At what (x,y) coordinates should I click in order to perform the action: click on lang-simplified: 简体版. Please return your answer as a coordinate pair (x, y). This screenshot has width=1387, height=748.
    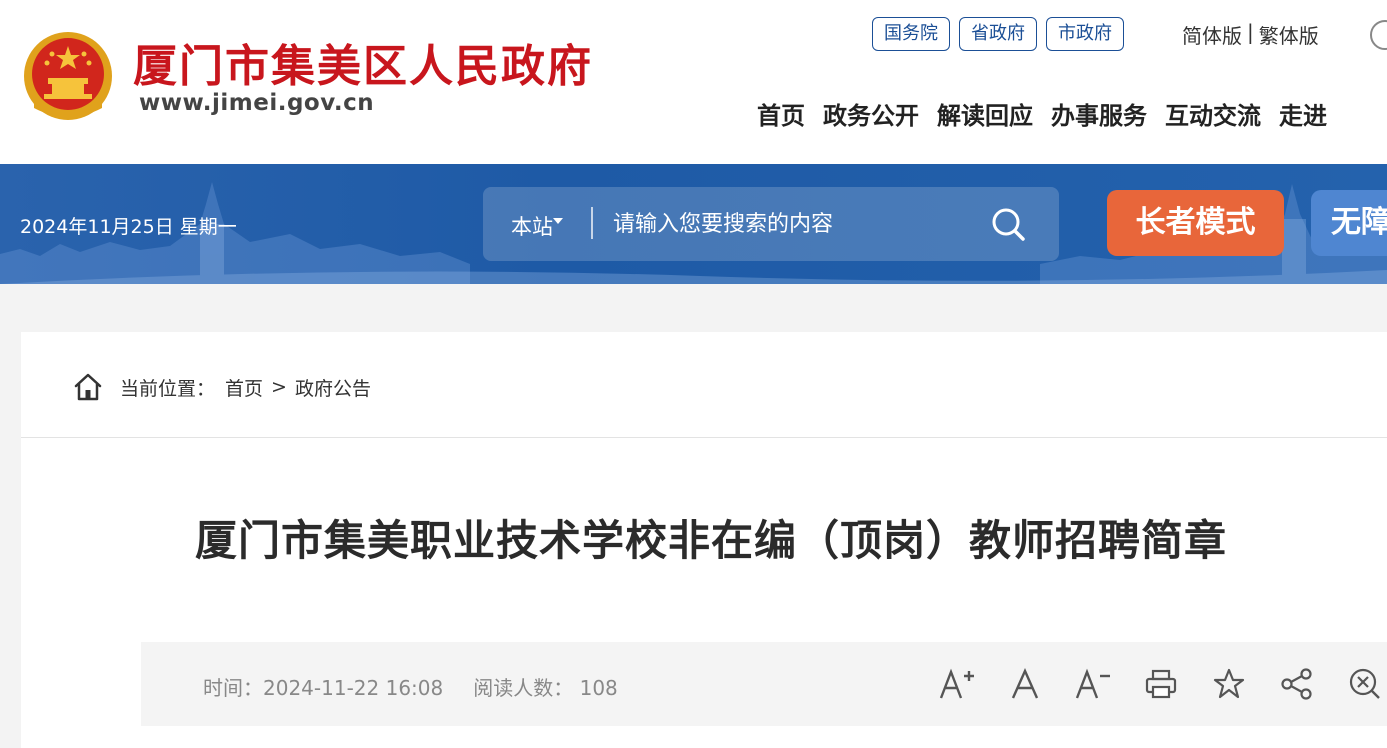
    Looking at the image, I should click on (1212, 34).